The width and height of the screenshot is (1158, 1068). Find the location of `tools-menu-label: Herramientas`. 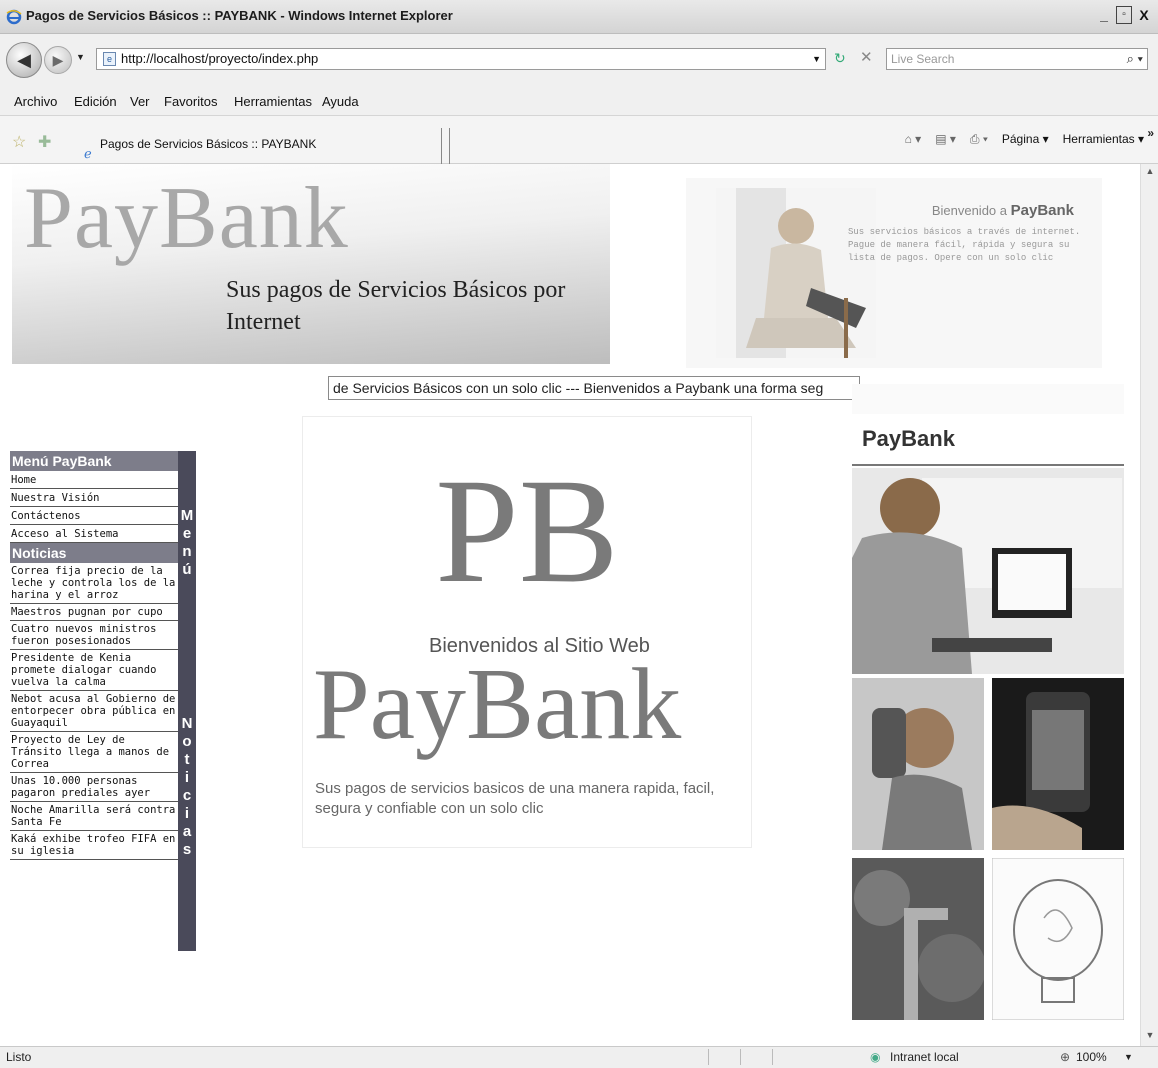

tools-menu-label: Herramientas is located at coordinates (1098, 139).